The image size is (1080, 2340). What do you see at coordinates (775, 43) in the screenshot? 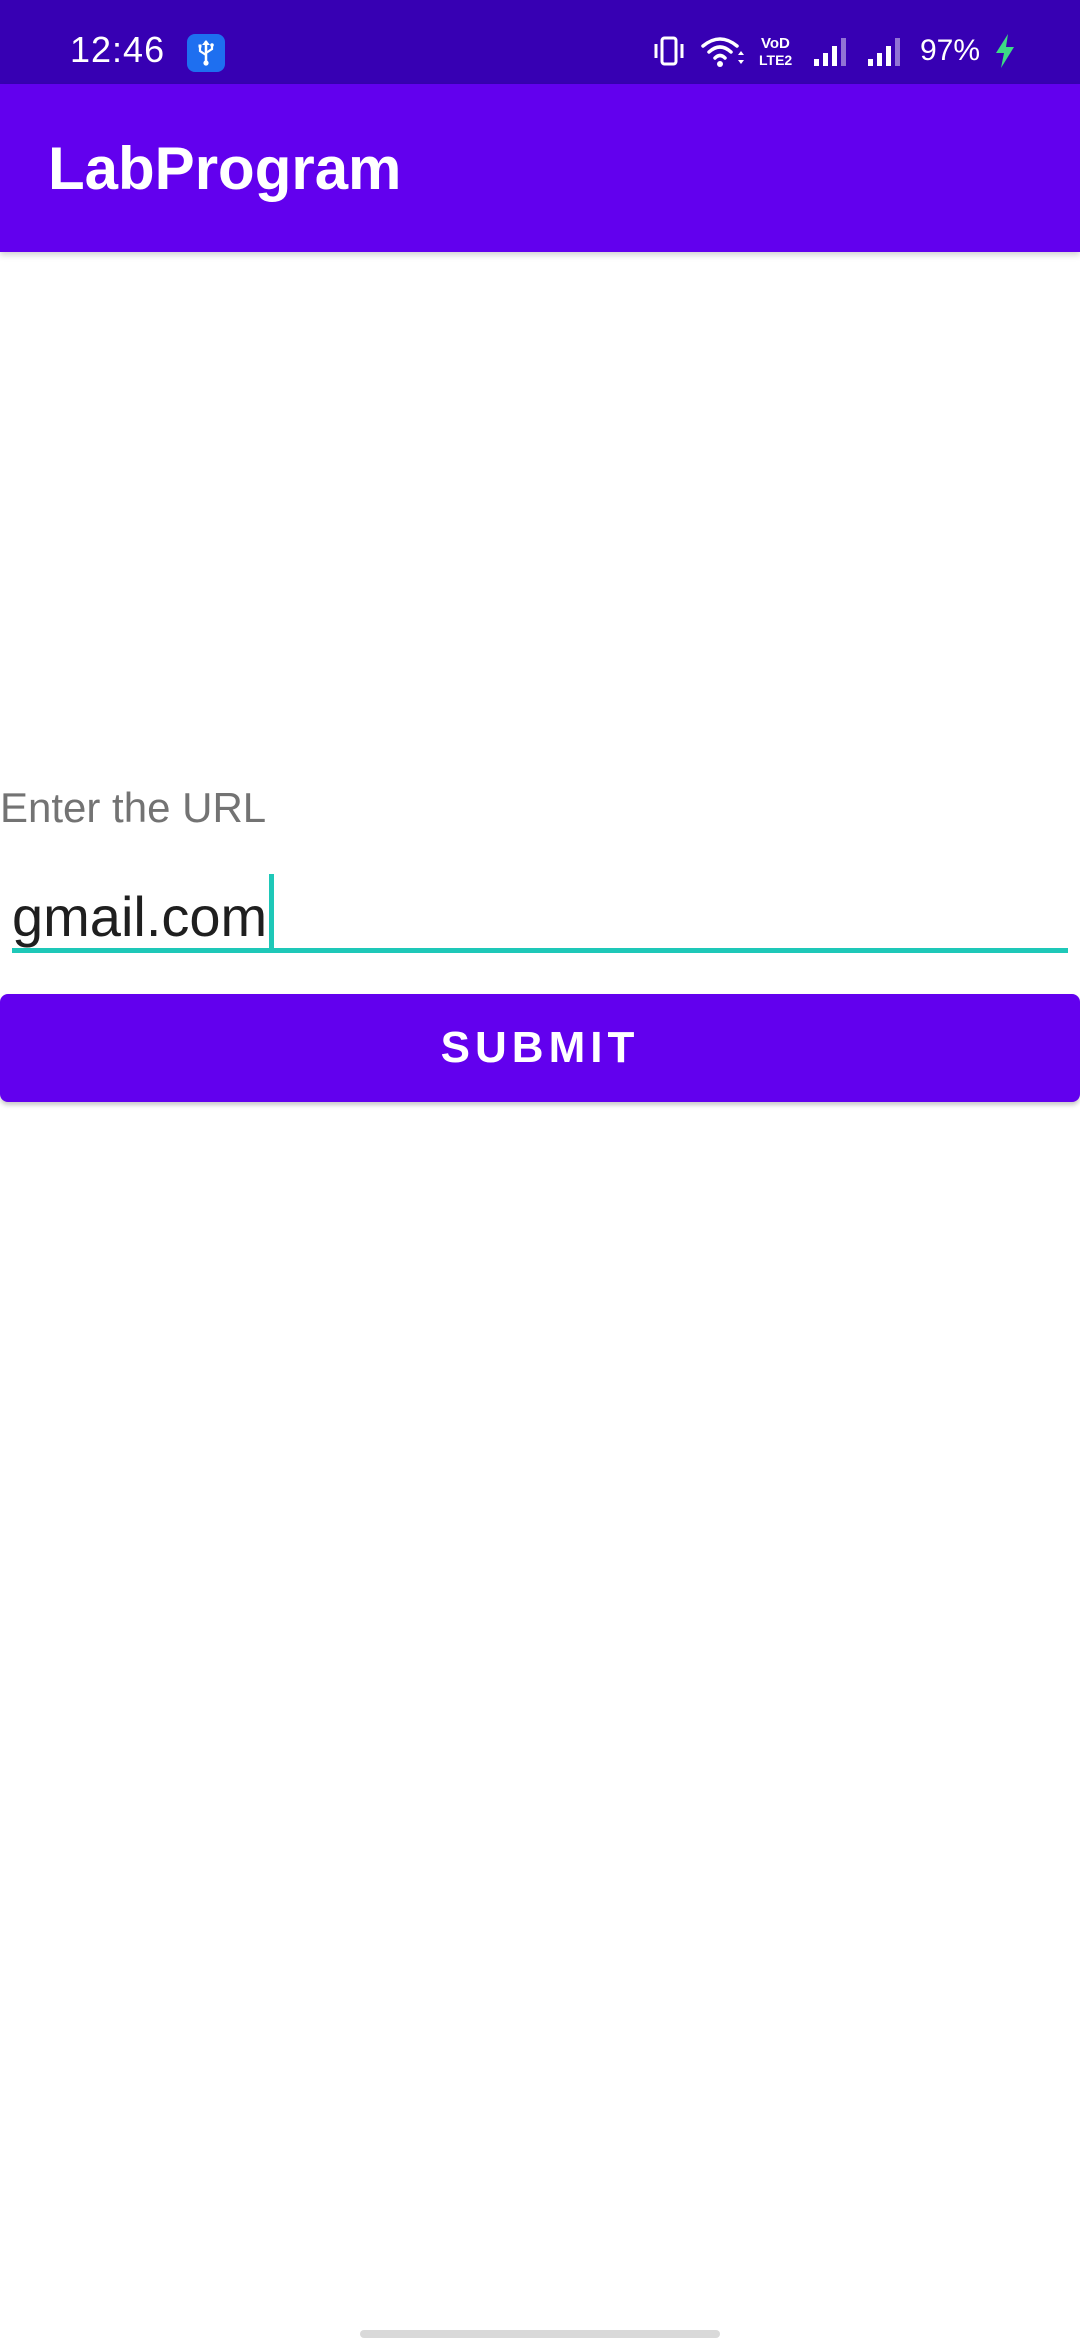
I see `svg-text: VoD` at bounding box center [775, 43].